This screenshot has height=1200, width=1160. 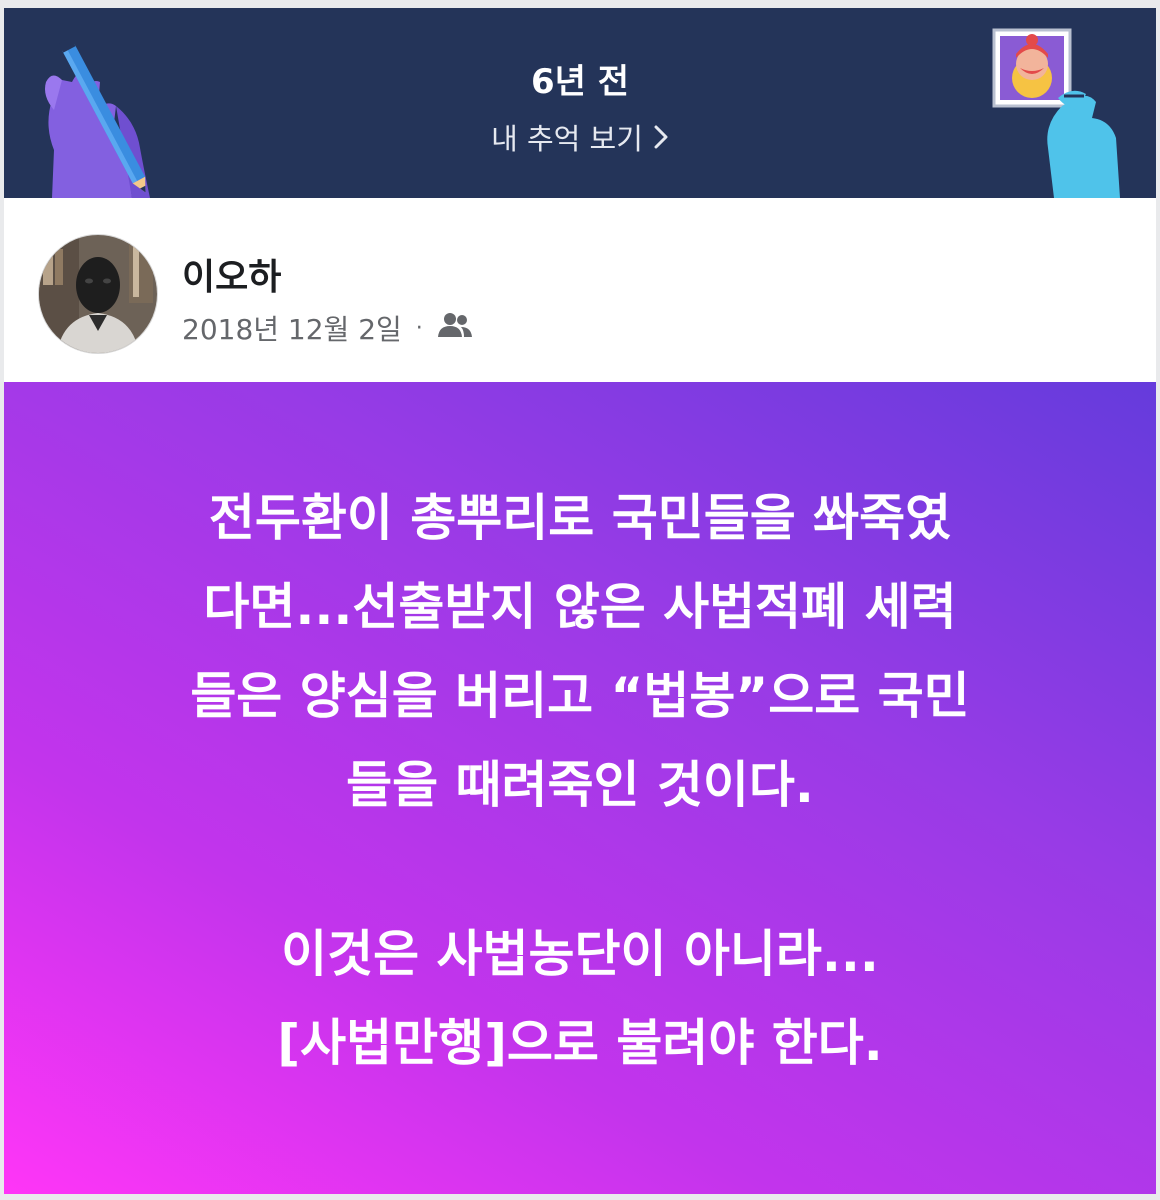 What do you see at coordinates (1056, 113) in the screenshot?
I see `hand-holding-photo-illustration` at bounding box center [1056, 113].